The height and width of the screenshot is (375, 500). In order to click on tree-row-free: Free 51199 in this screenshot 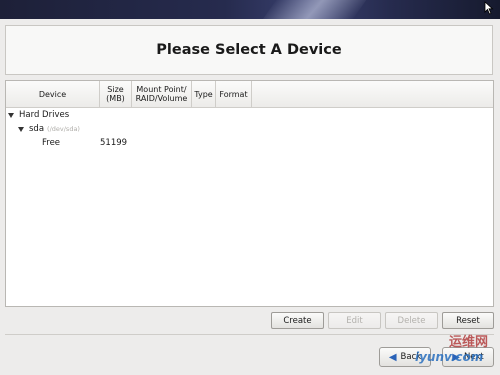, I will do `click(262, 143)`.